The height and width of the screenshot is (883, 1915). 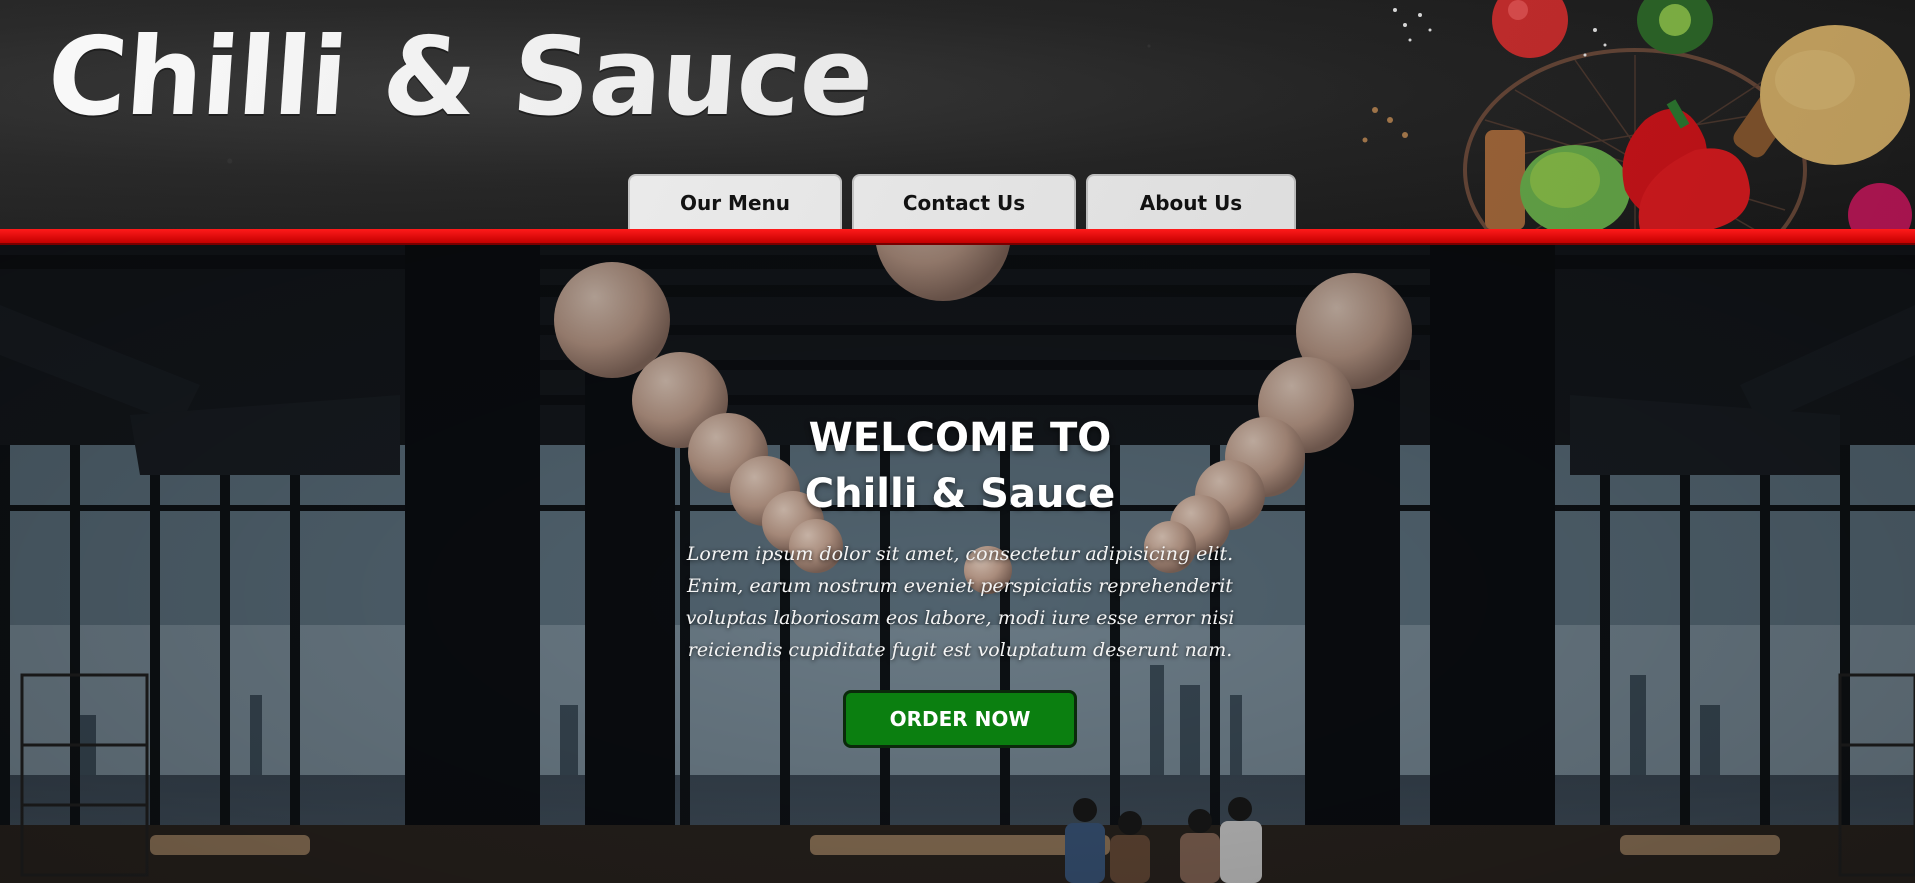 I want to click on order-now-label: ORDER NOW, so click(x=960, y=719).